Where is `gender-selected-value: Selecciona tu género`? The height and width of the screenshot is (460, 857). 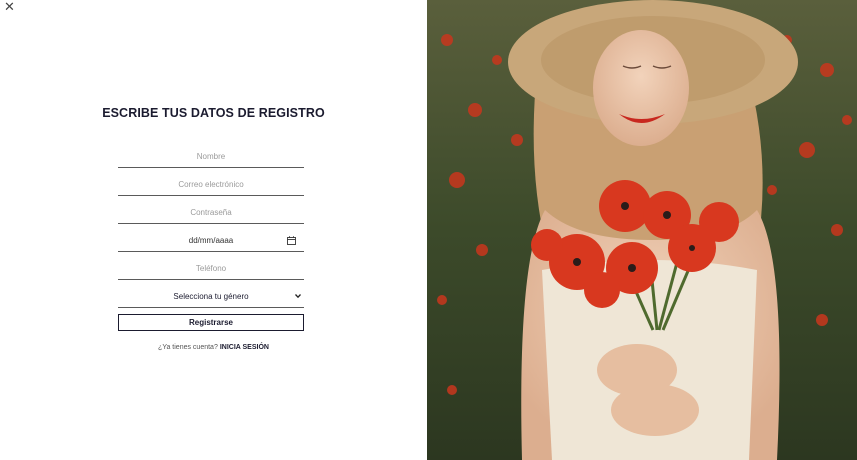
gender-selected-value: Selecciona tu género is located at coordinates (211, 296).